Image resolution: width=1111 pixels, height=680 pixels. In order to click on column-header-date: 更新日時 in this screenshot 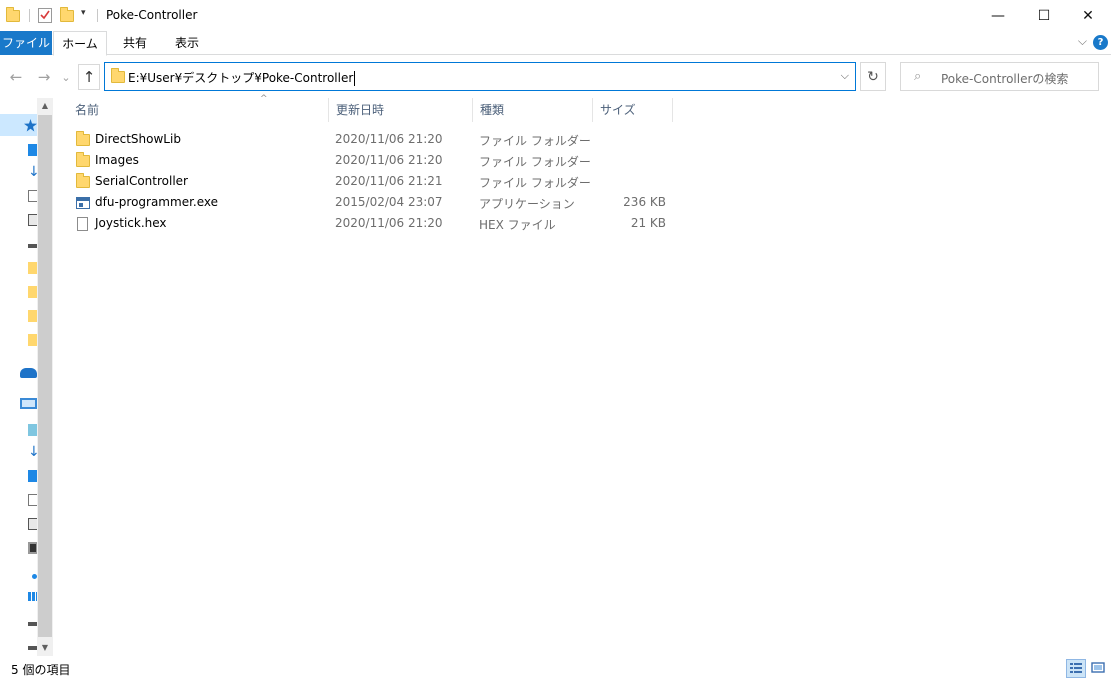, I will do `click(401, 110)`.